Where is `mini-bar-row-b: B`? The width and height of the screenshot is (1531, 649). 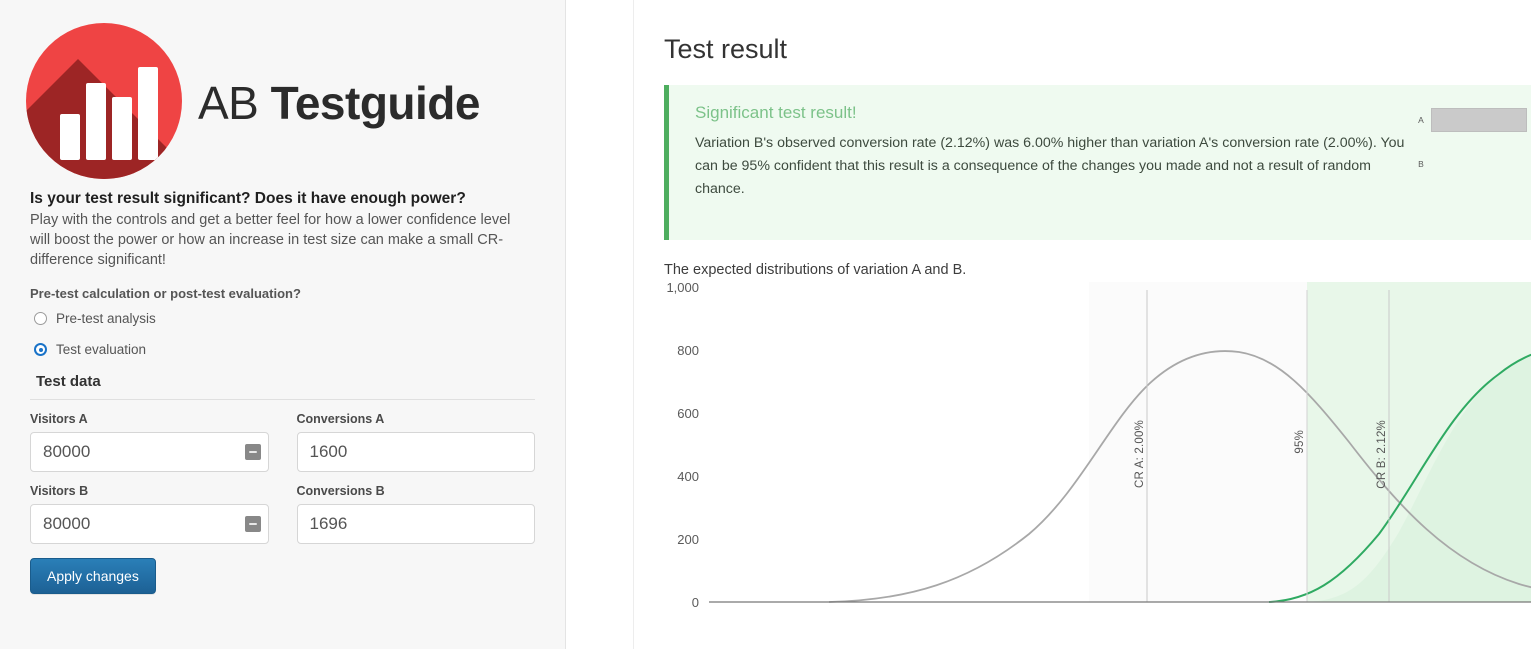 mini-bar-row-b: B is located at coordinates (1471, 164).